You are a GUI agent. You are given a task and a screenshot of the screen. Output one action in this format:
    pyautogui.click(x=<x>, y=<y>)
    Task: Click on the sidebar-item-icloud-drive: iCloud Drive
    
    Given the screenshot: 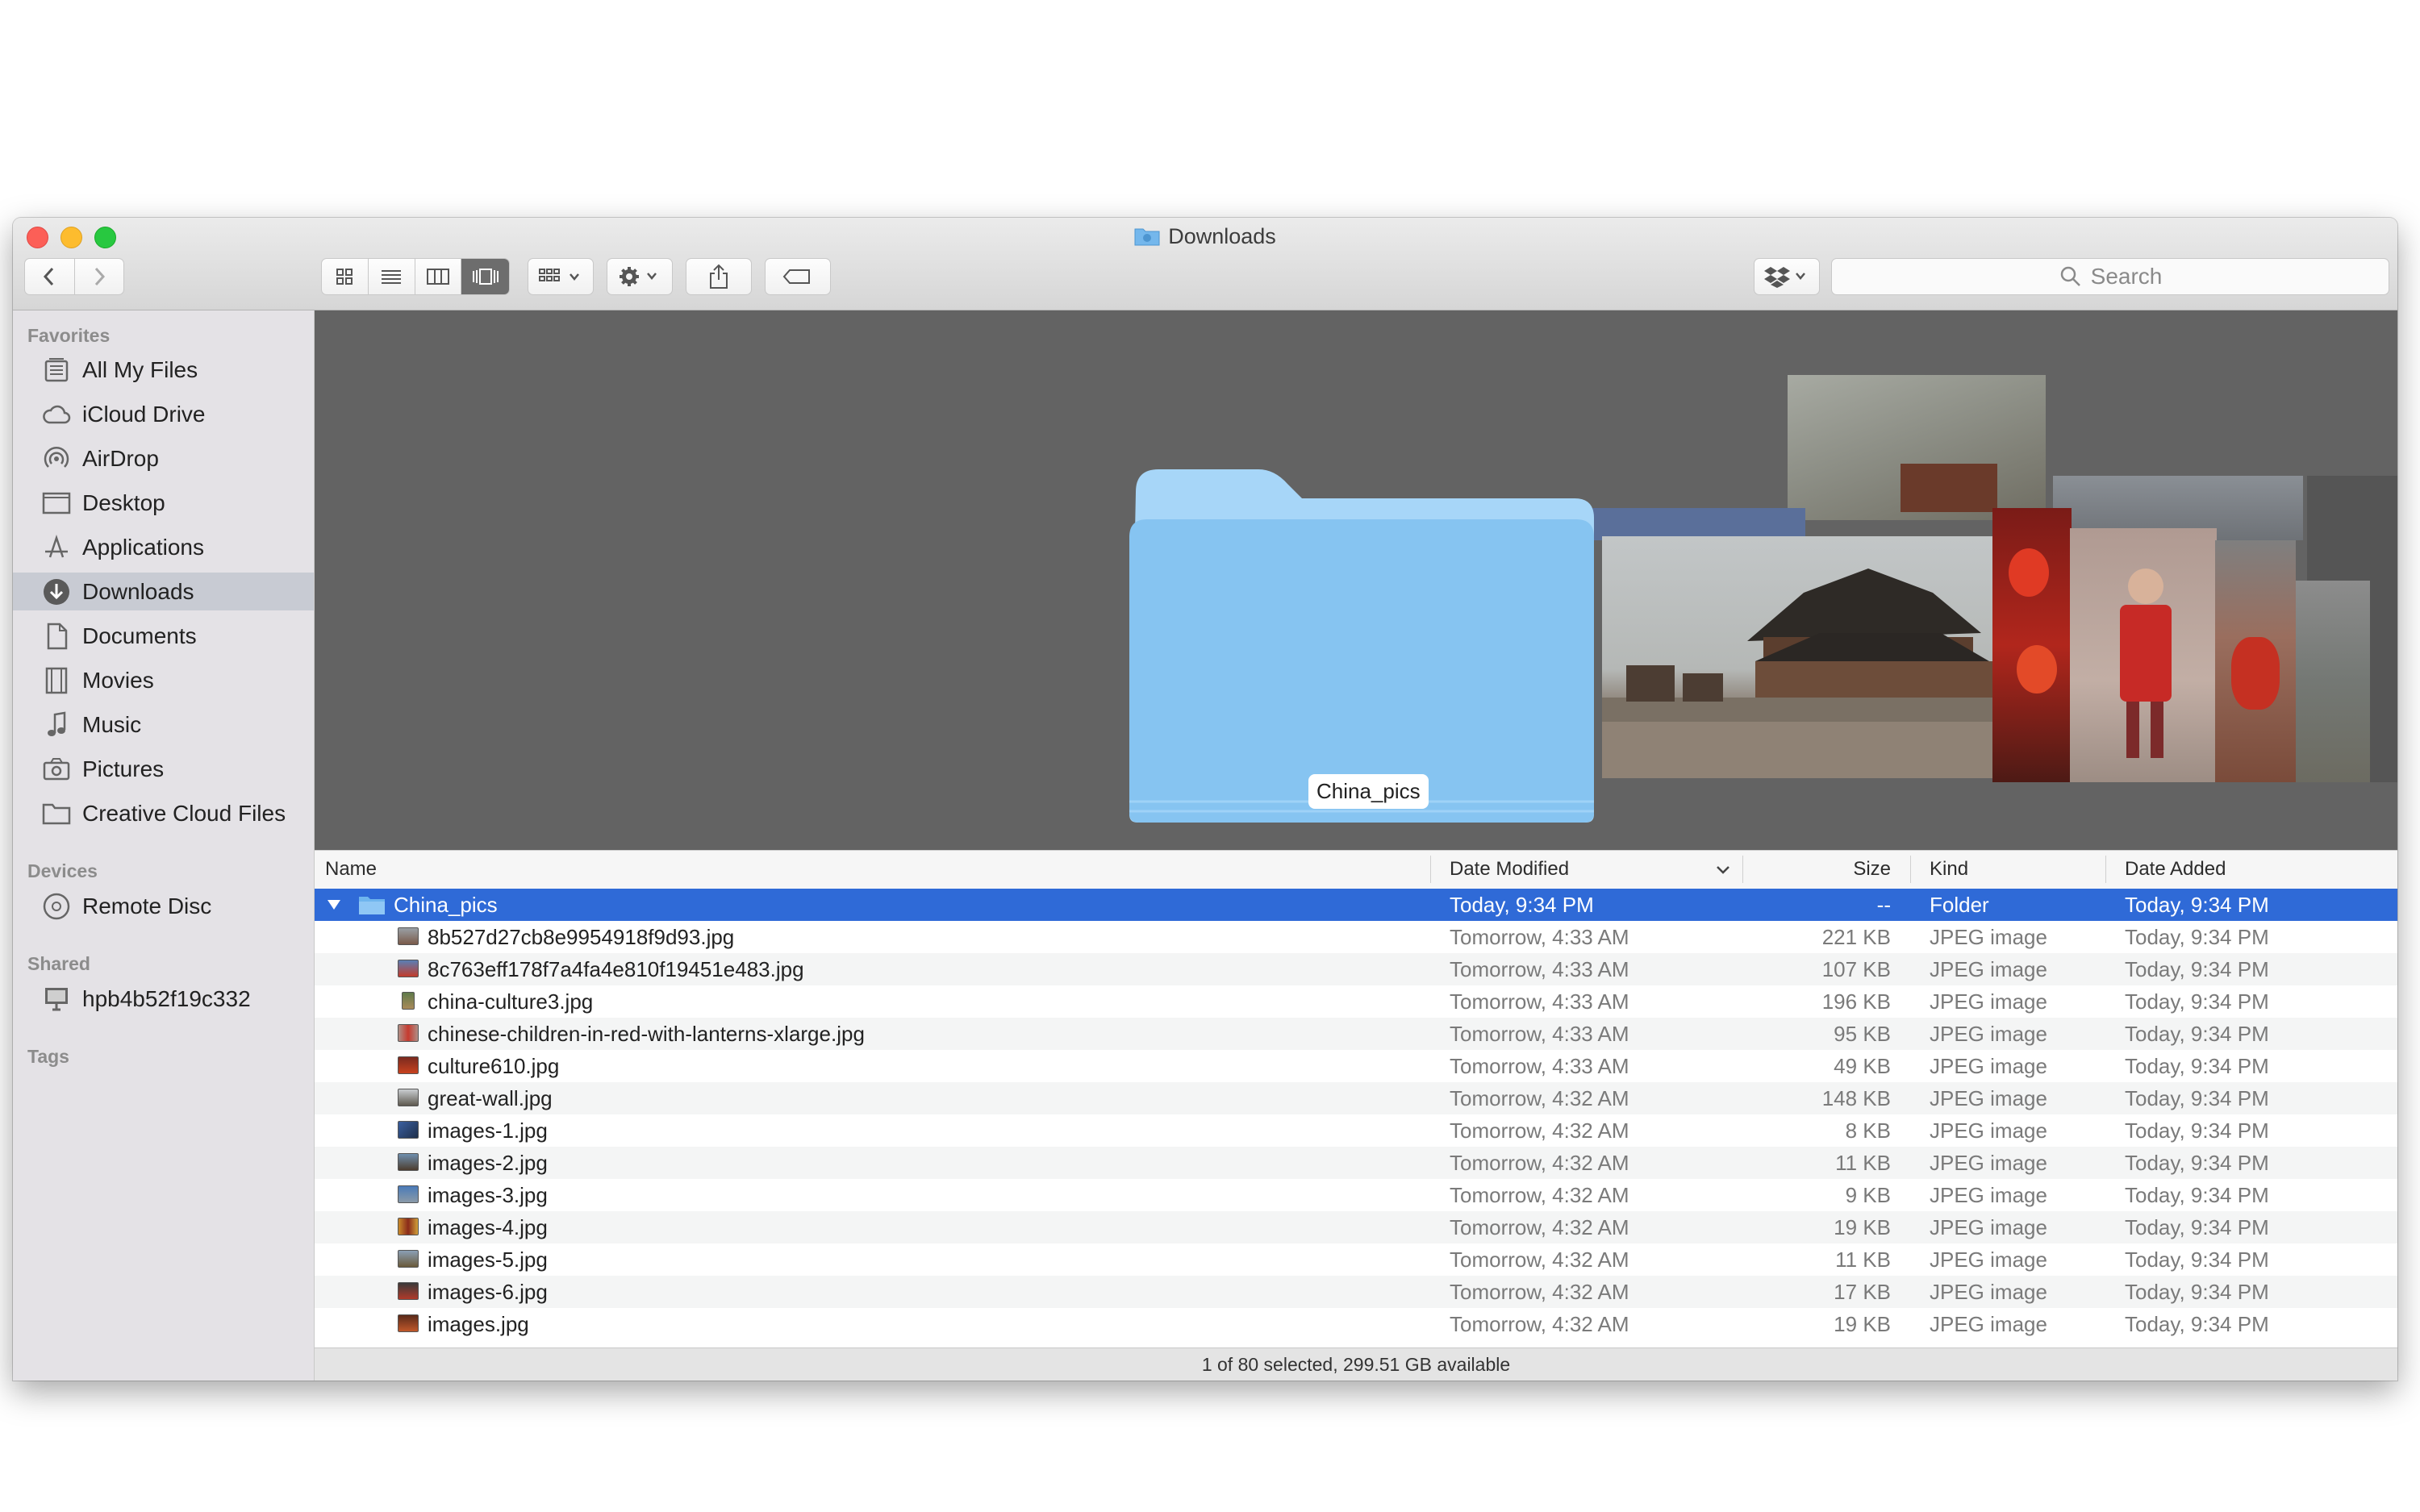 What is the action you would take?
    pyautogui.click(x=164, y=414)
    